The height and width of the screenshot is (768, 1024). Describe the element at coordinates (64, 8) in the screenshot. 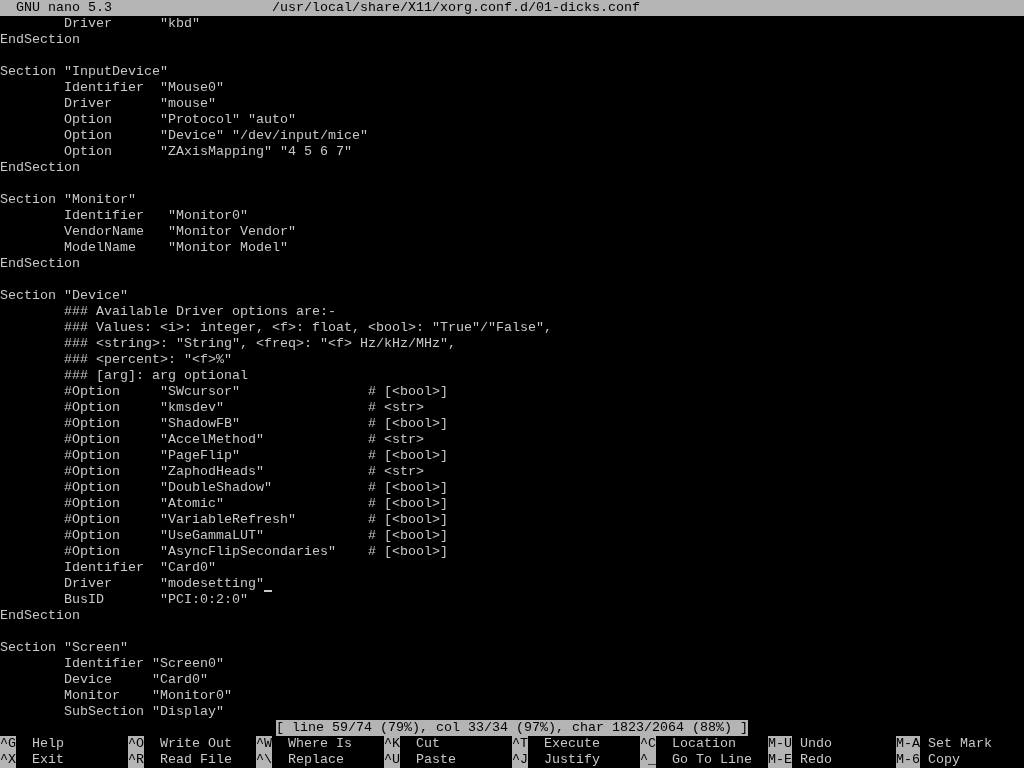

I see `app-name: GNU nano 5.3` at that location.